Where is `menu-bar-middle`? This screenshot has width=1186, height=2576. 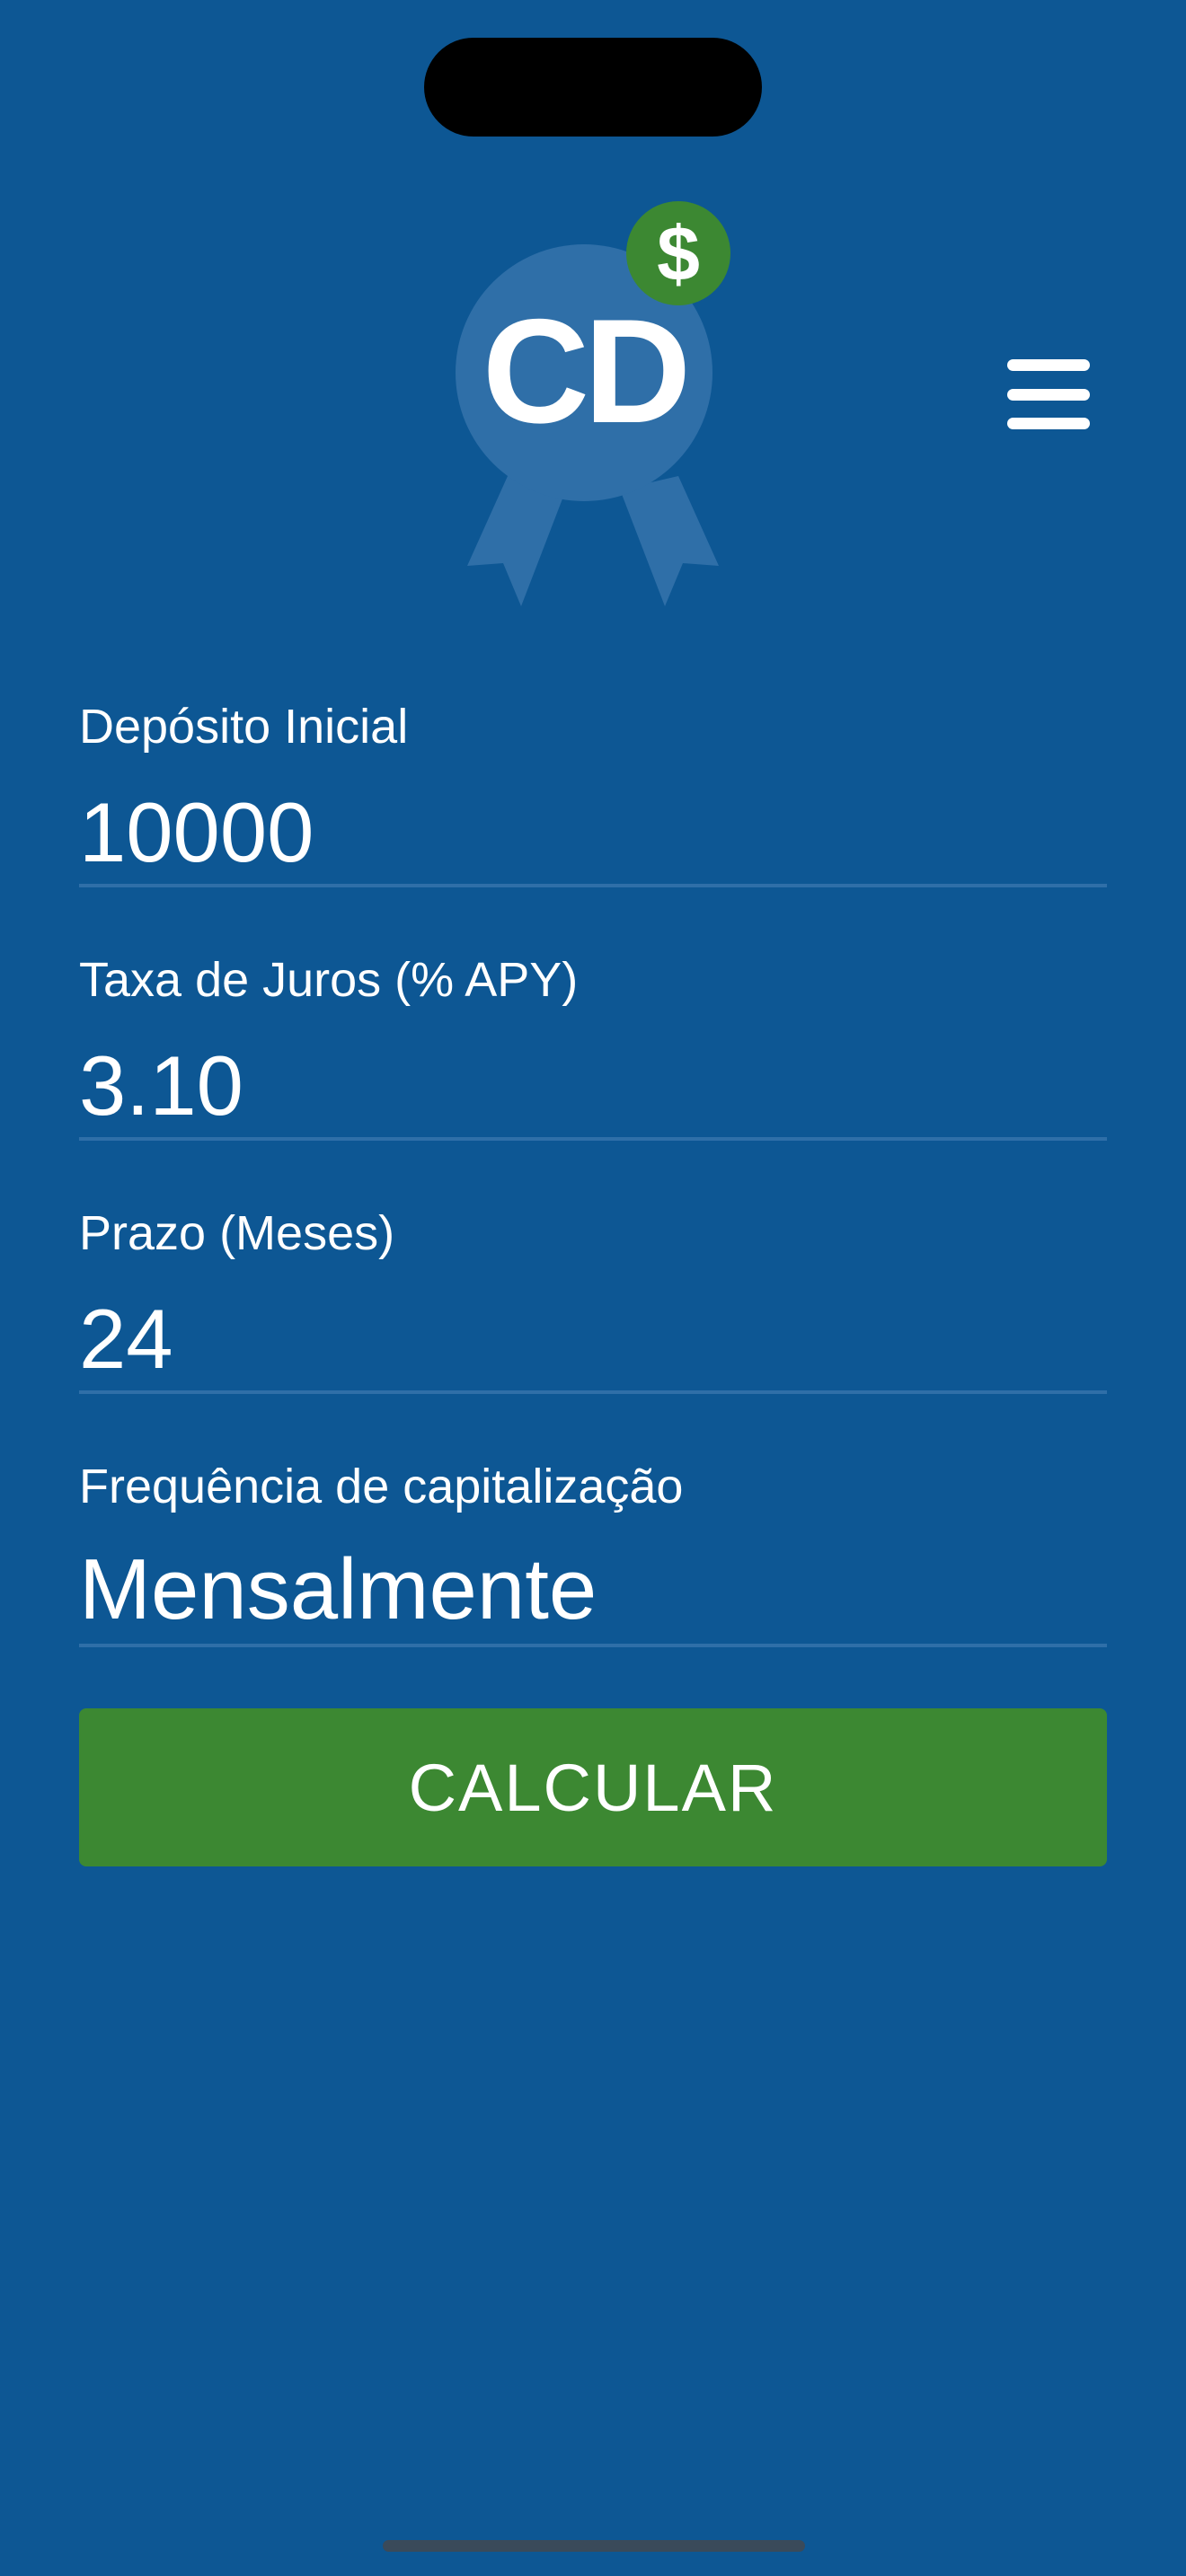 menu-bar-middle is located at coordinates (1048, 394).